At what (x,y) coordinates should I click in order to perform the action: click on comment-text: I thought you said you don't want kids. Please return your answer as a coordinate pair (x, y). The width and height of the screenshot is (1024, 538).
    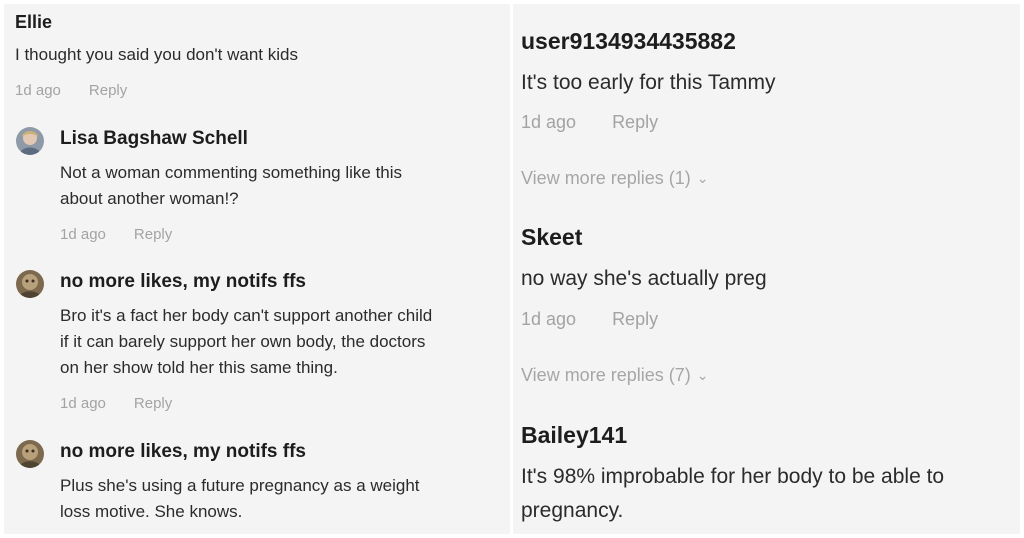
    Looking at the image, I should click on (156, 54).